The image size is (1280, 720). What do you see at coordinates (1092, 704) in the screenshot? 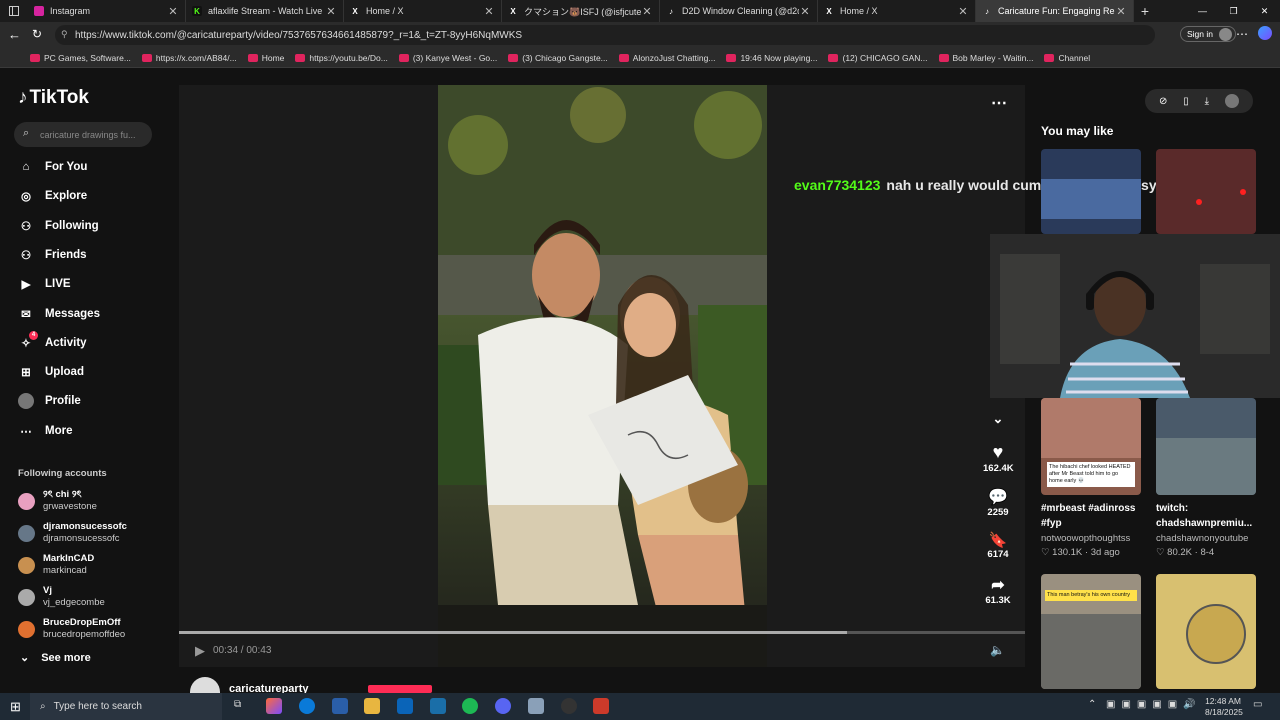
I see `tray-chevron-icon: ⌃` at bounding box center [1092, 704].